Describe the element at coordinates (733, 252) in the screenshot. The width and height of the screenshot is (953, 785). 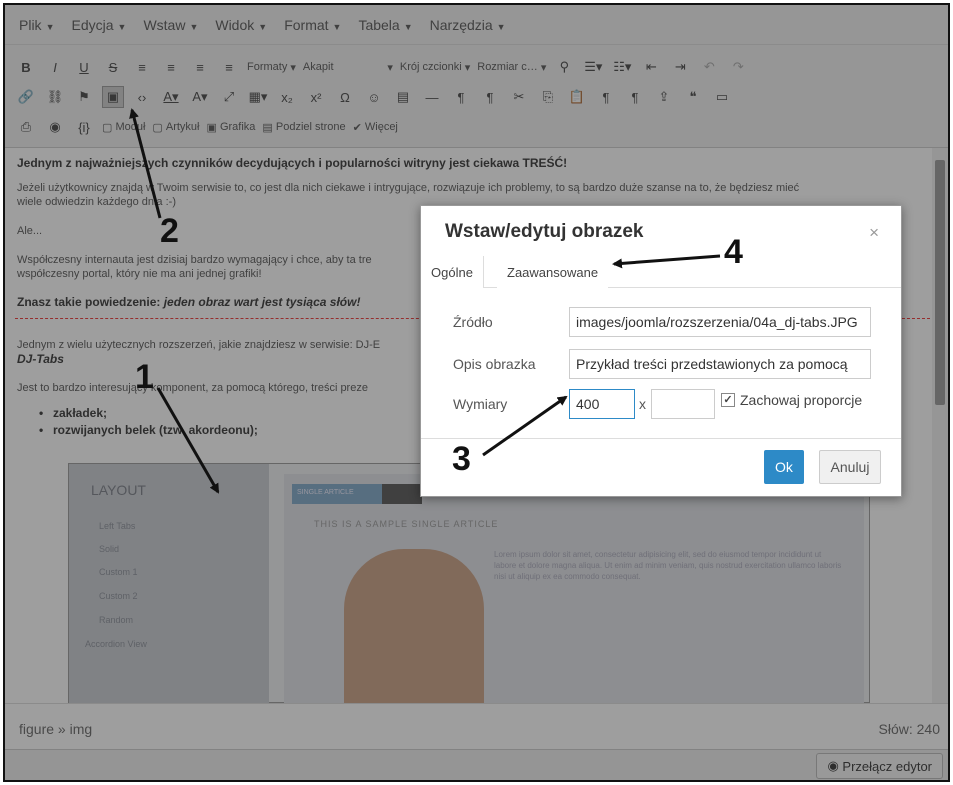
I see `callout-4: 4` at that location.